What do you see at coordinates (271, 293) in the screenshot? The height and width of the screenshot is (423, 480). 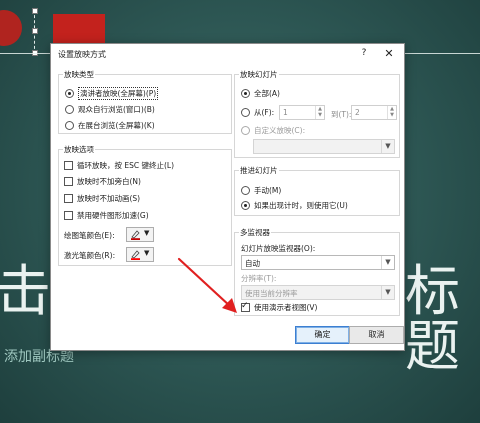 I see `resolution-value: 使用当前分辨率` at bounding box center [271, 293].